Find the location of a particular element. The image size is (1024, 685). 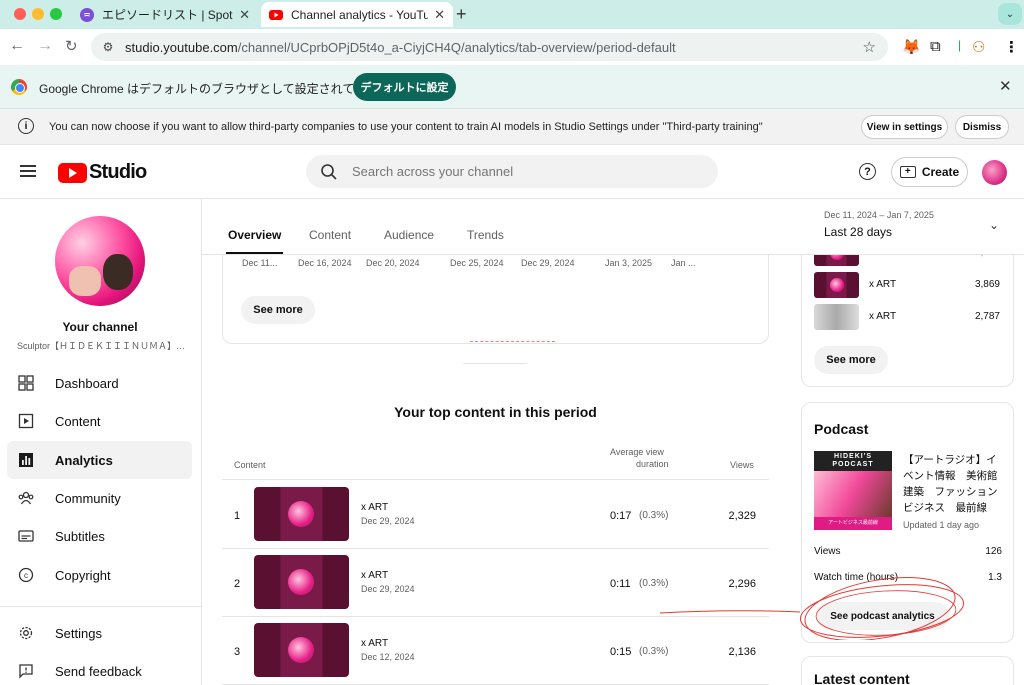

menu-hamburger-icon is located at coordinates (28, 171).